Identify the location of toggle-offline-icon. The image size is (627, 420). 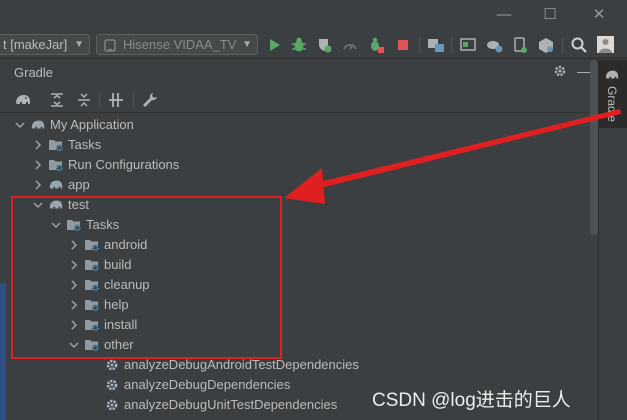
(116, 100).